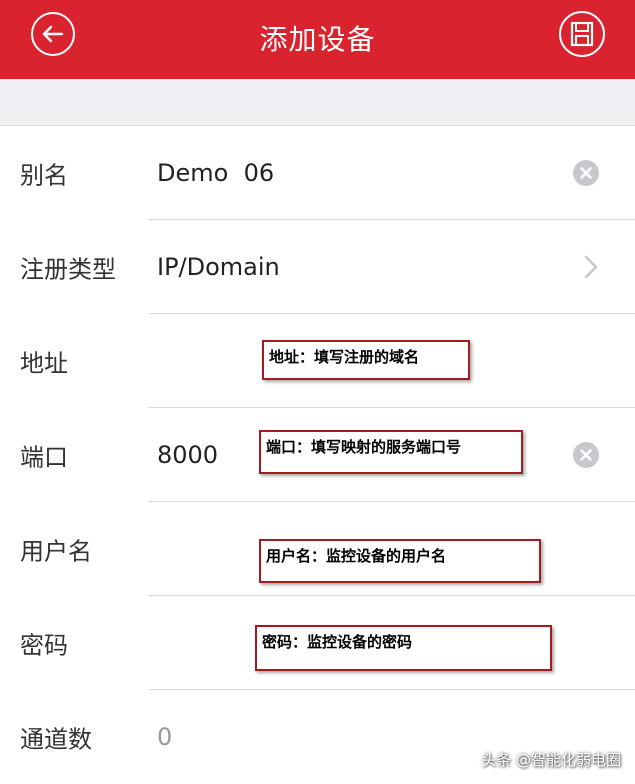 This screenshot has height=784, width=635. I want to click on port-annotation: 端口：填写映射的服务端口号, so click(391, 452).